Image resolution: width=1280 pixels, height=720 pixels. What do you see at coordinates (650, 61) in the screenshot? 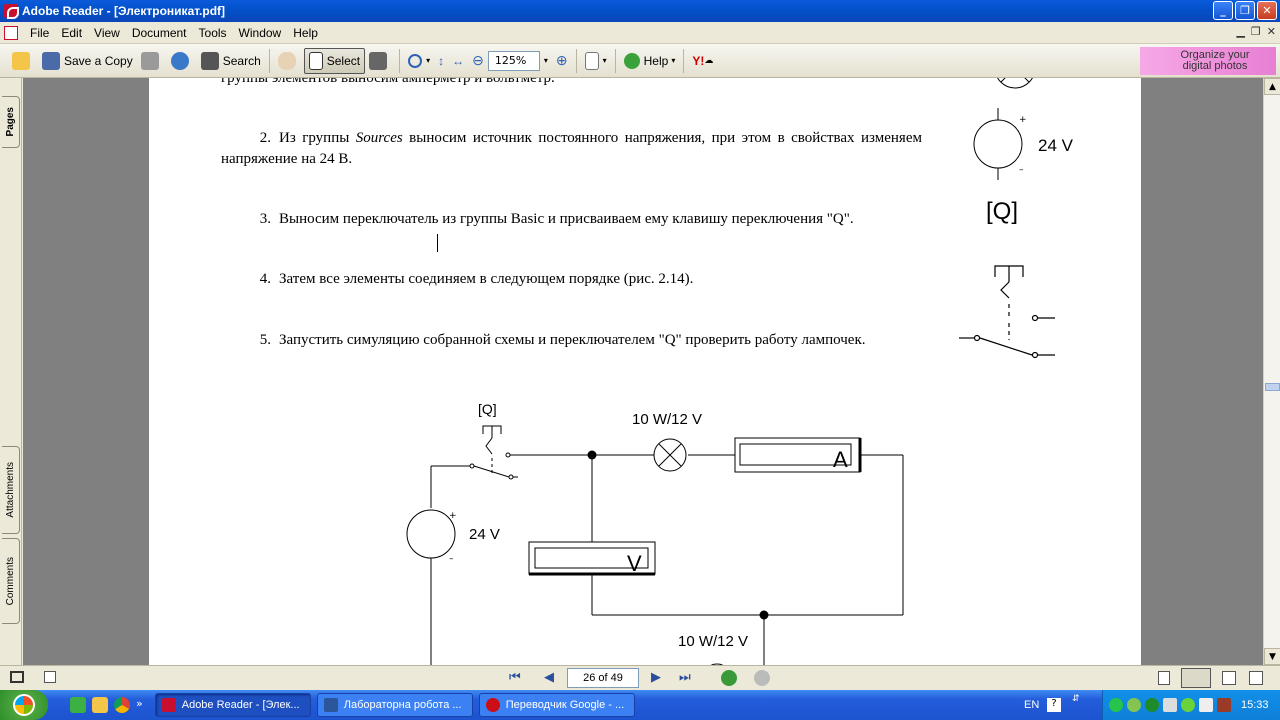
I see `help-button: Help ▾` at bounding box center [650, 61].